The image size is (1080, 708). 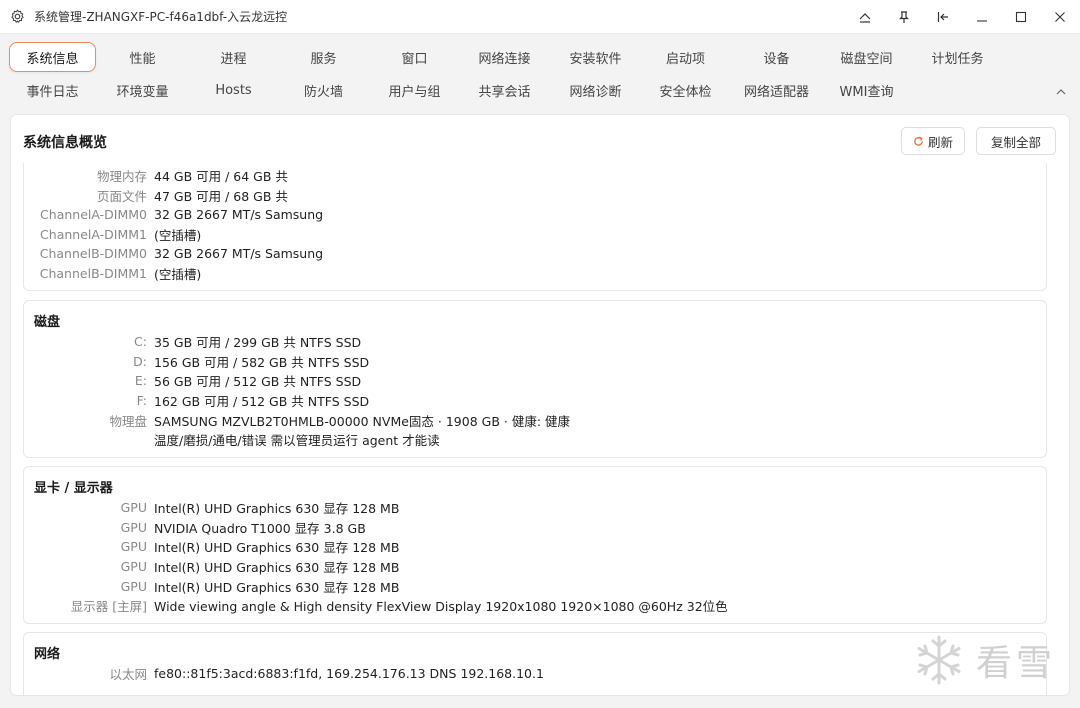 I want to click on info-row: 物理内存 44 GB 可用 / 64 GB 共, so click(x=192, y=176).